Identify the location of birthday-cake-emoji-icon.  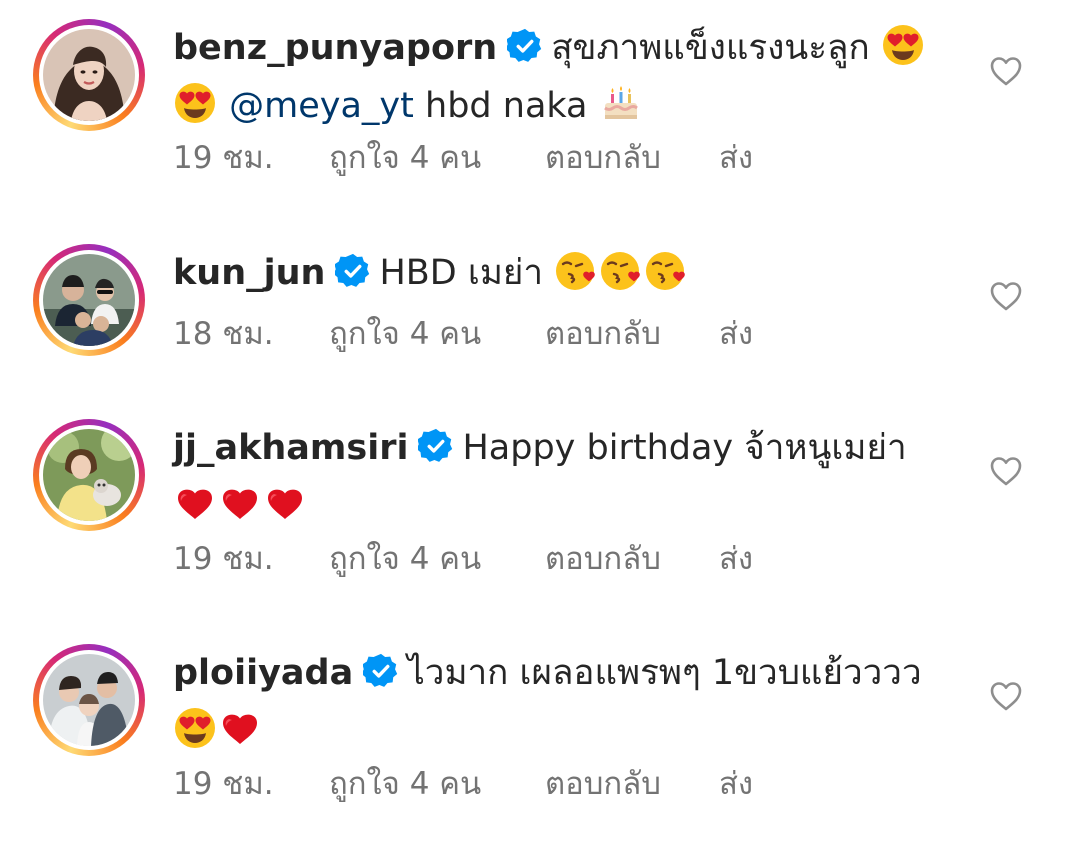
(621, 103).